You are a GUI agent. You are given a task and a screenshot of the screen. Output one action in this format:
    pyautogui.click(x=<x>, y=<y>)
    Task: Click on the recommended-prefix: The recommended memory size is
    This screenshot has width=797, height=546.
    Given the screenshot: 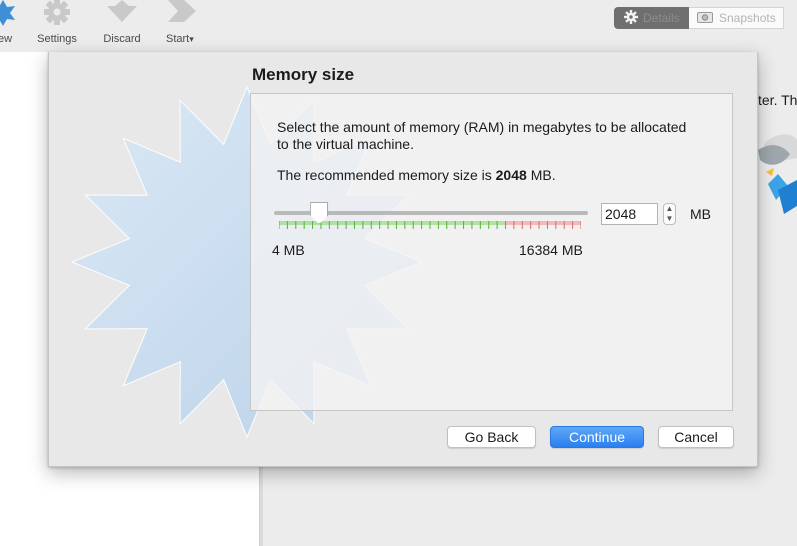 What is the action you would take?
    pyautogui.click(x=384, y=175)
    